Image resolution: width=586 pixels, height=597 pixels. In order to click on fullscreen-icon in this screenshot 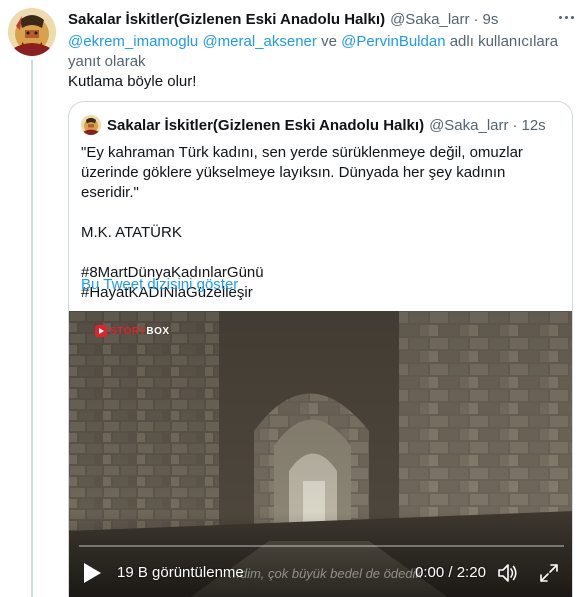, I will do `click(549, 573)`.